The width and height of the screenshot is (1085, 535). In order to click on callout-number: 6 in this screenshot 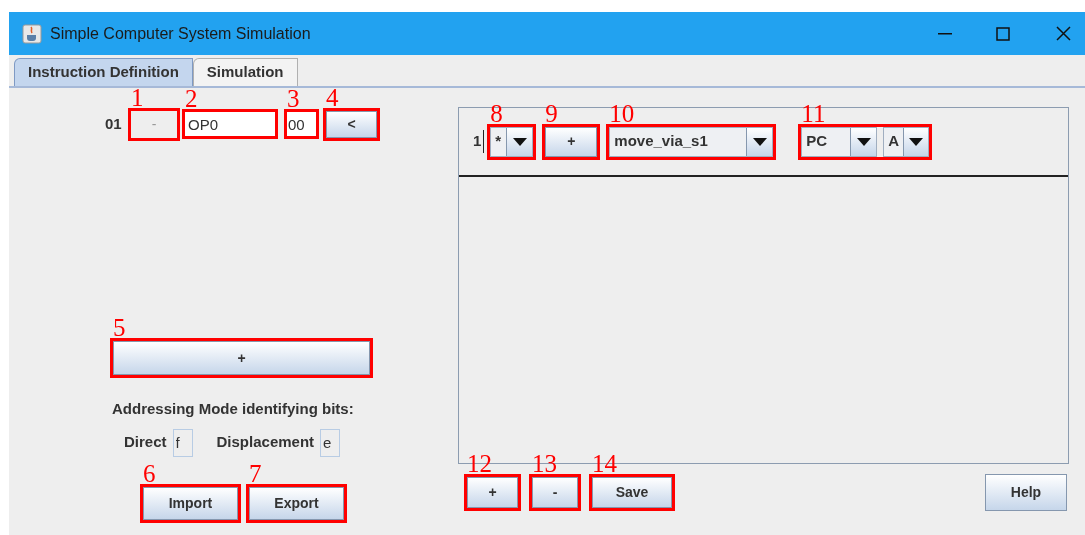, I will do `click(149, 473)`.